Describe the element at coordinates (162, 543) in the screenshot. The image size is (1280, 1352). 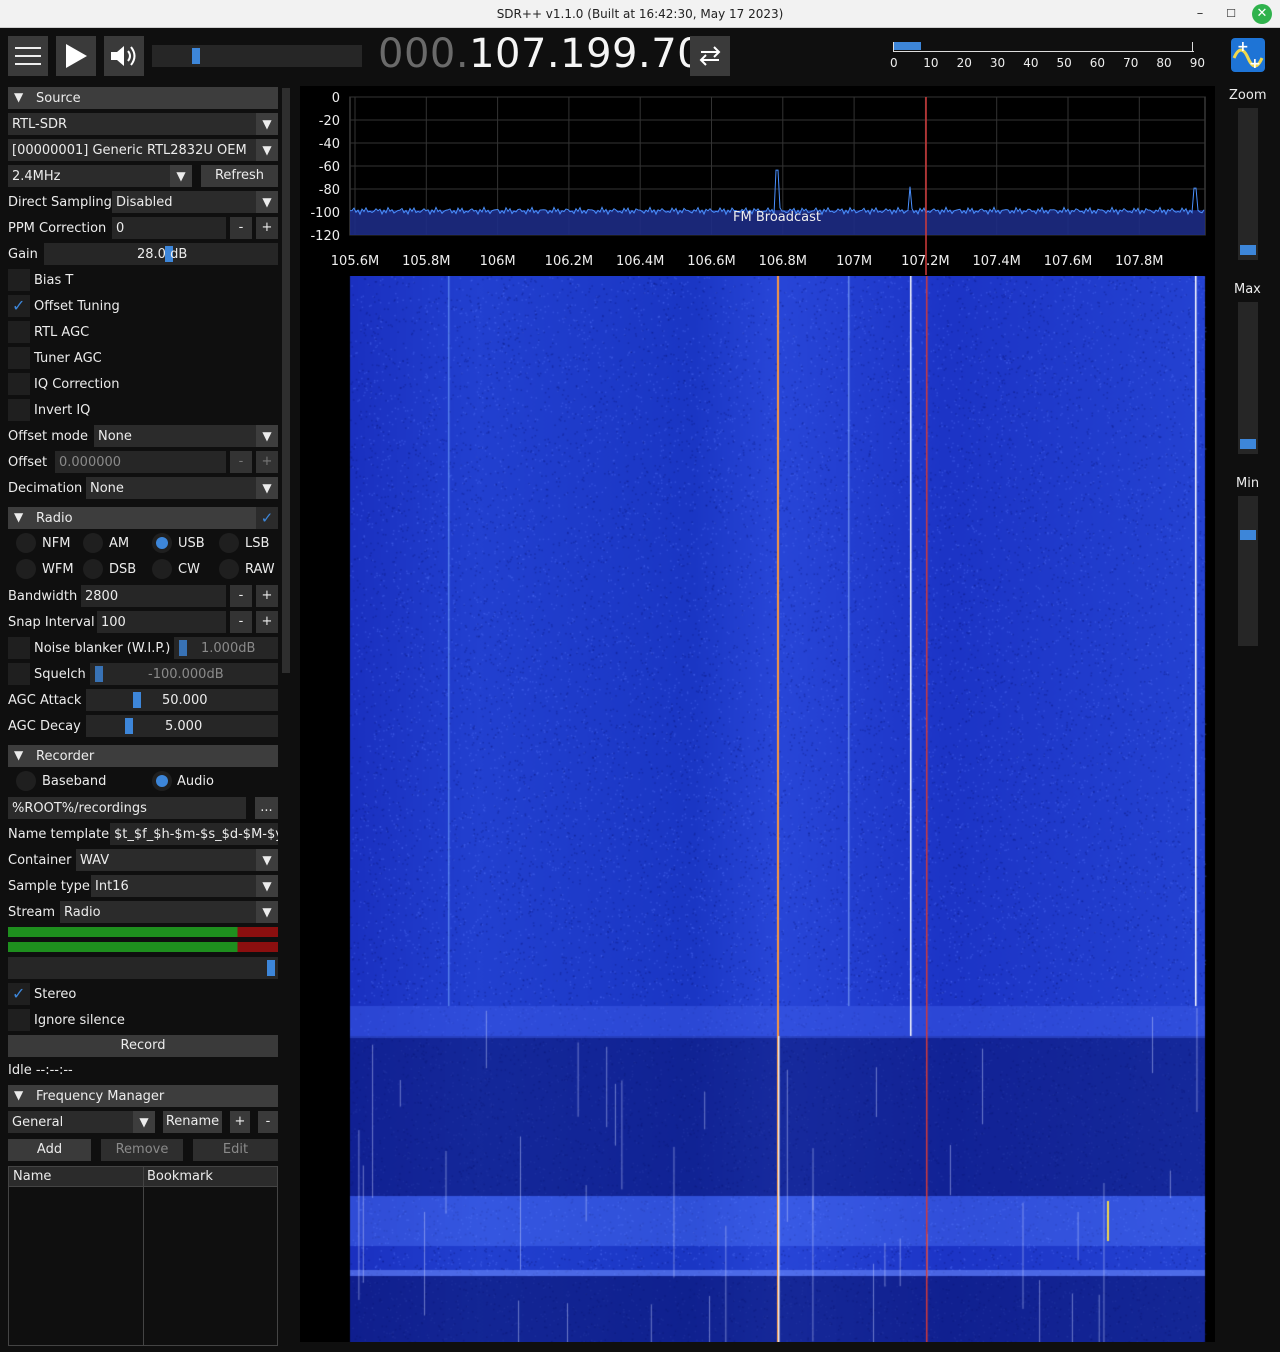
I see `mode-radio-usb` at that location.